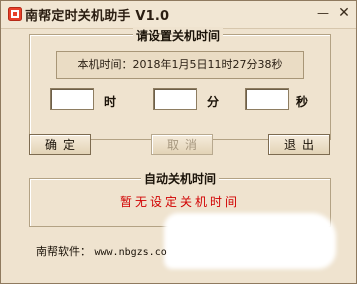  Describe the element at coordinates (72, 99) in the screenshot. I see `hour-input` at that location.